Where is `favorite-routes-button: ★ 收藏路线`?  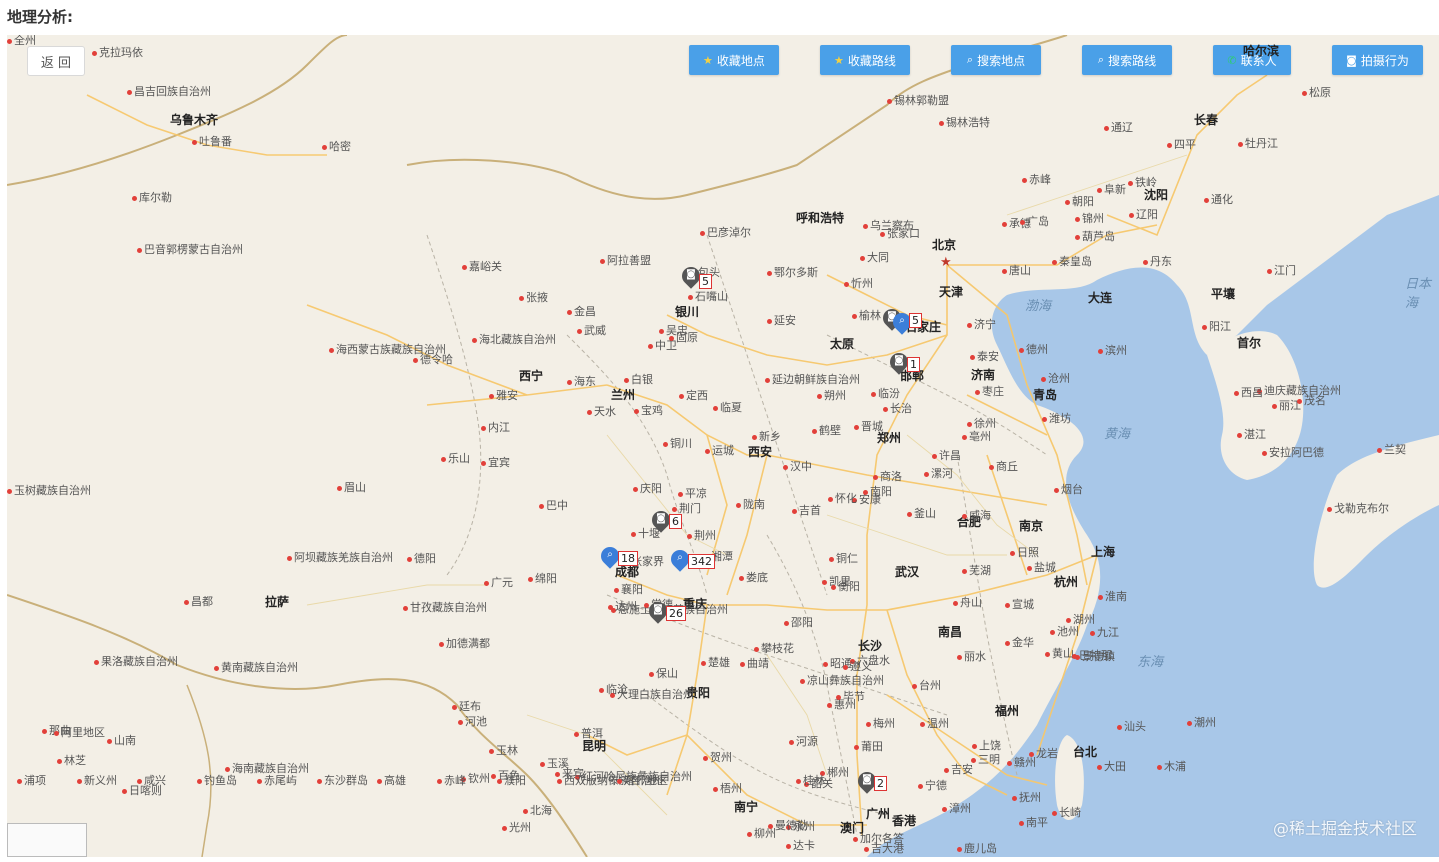
favorite-routes-button: ★ 收藏路线 is located at coordinates (865, 60).